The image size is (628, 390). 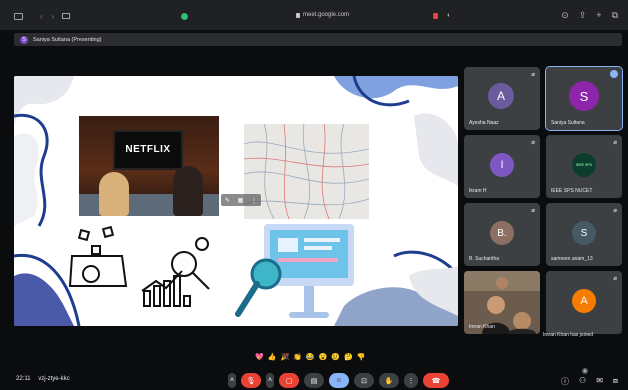 I want to click on thumbs-down-reaction-icon: 👎, so click(x=361, y=357).